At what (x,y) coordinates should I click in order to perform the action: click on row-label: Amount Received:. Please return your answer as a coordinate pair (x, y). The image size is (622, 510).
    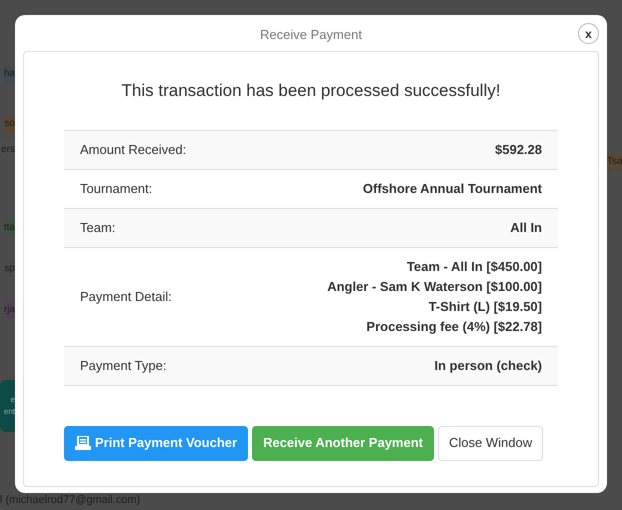
    Looking at the image, I should click on (133, 149).